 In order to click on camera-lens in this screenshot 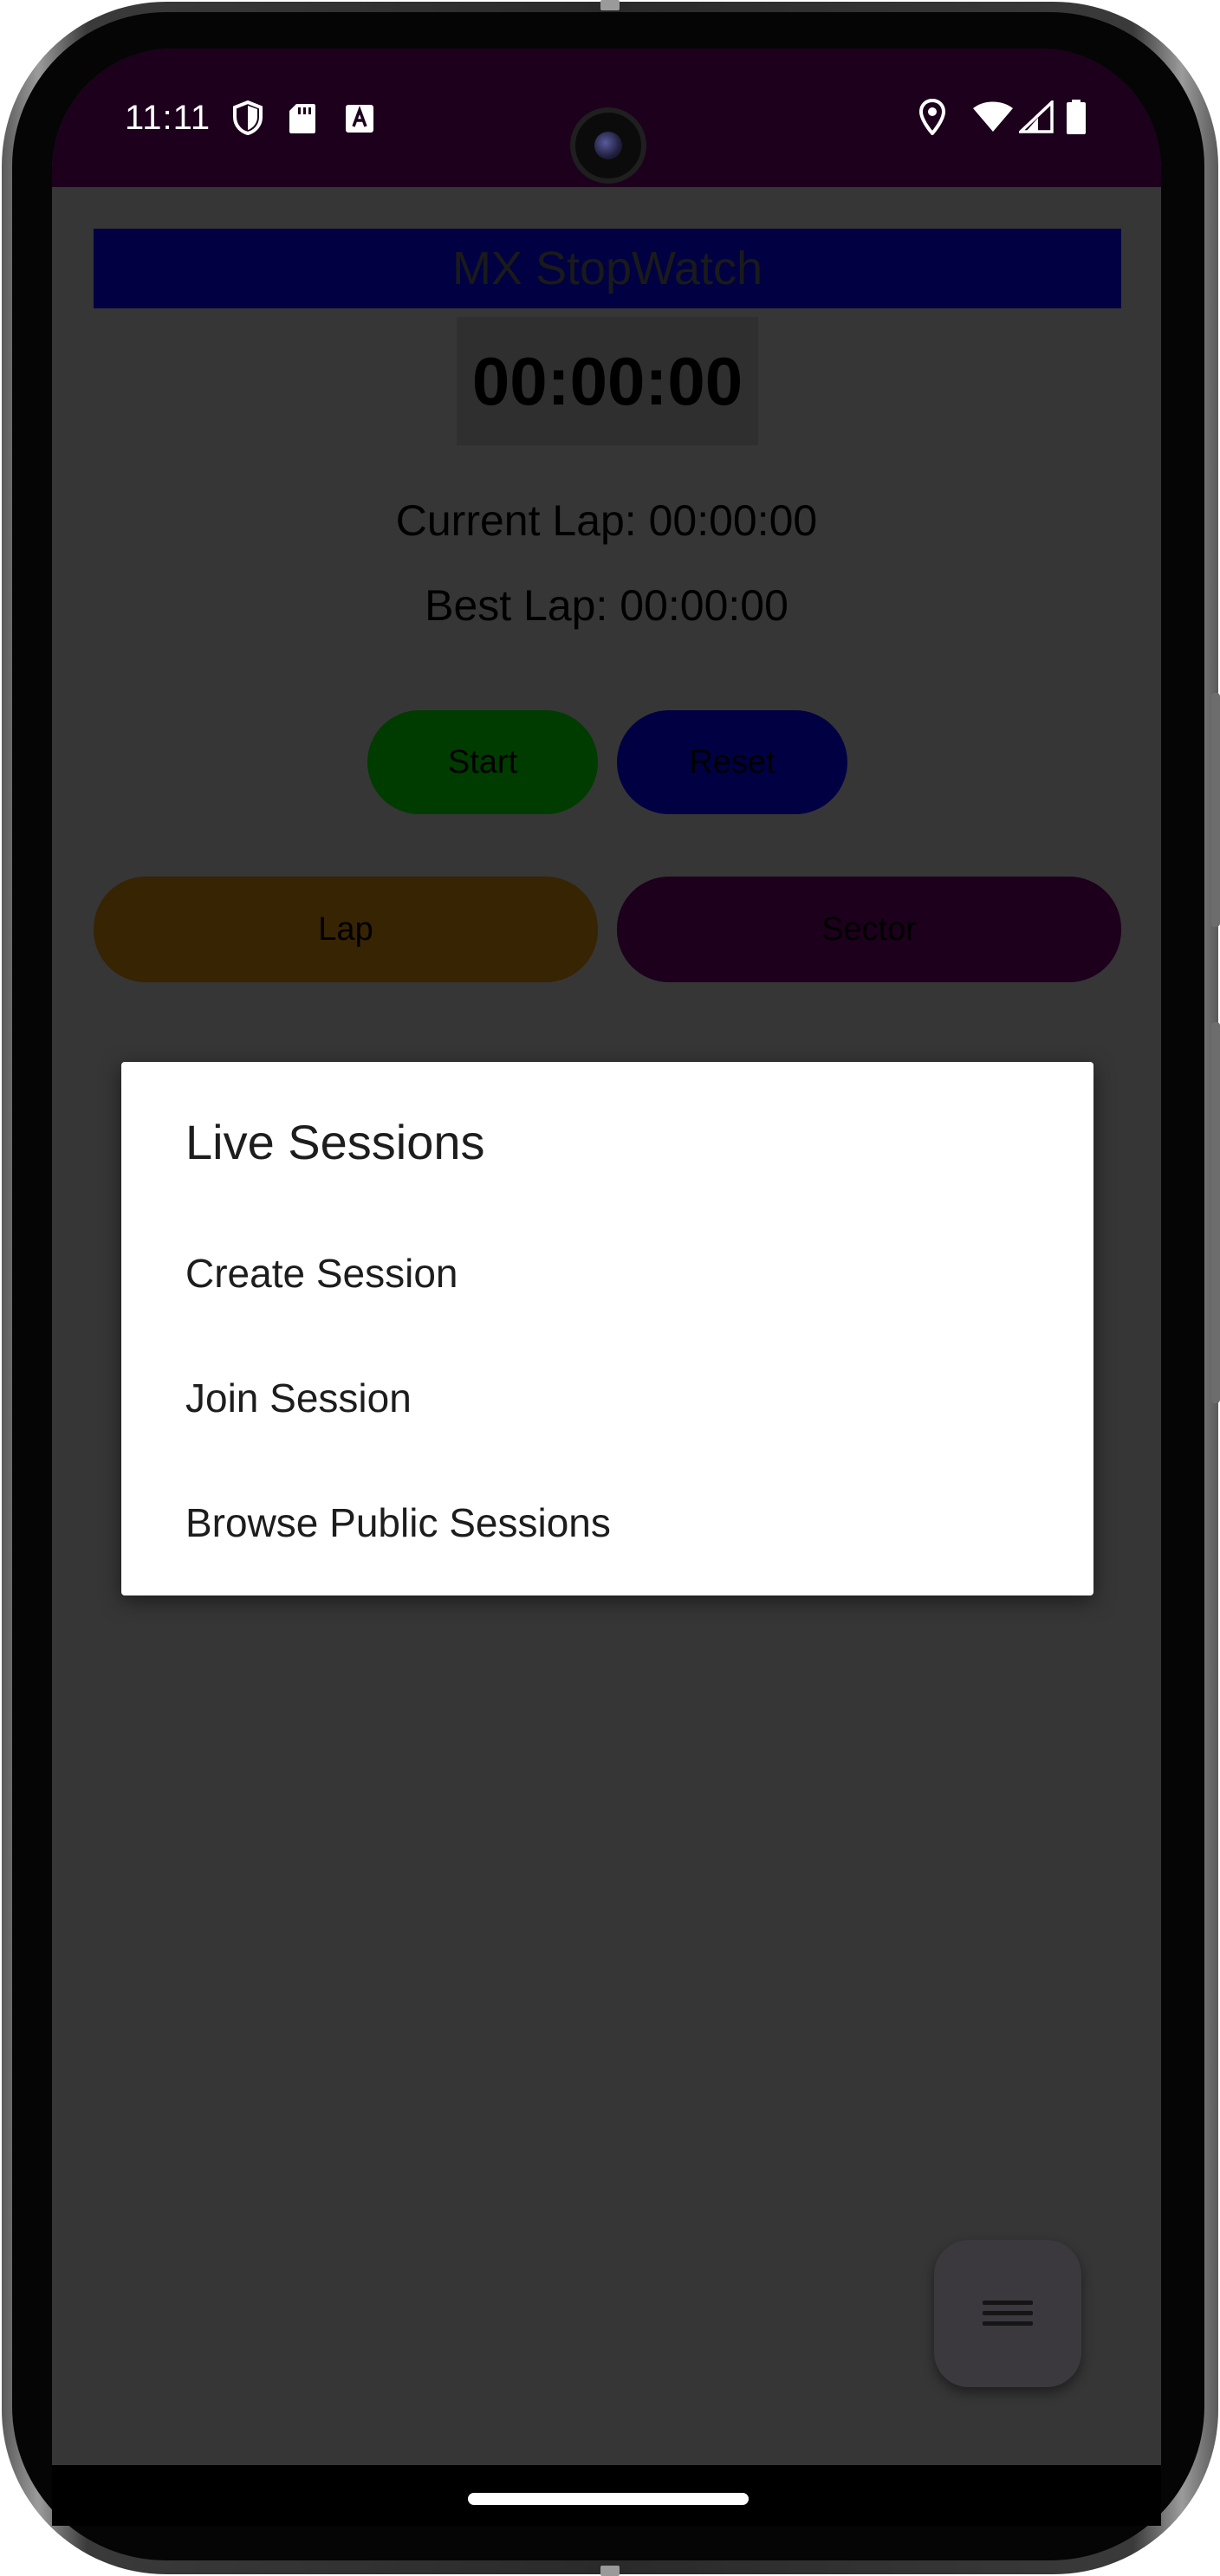, I will do `click(608, 145)`.